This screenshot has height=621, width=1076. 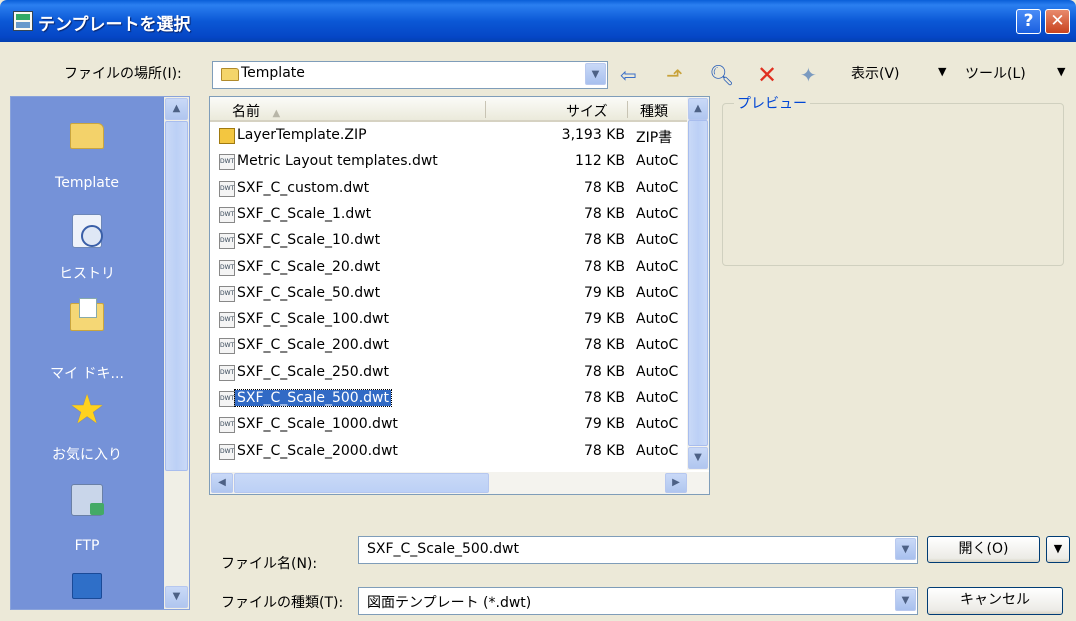 What do you see at coordinates (767, 75) in the screenshot?
I see `delete-icon: ✕` at bounding box center [767, 75].